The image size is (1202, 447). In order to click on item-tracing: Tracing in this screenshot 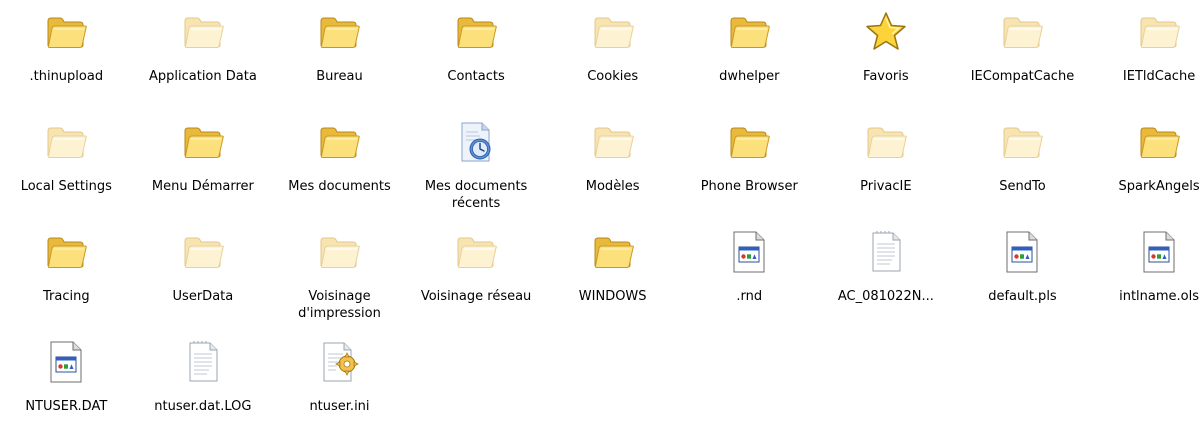, I will do `click(67, 275)`.